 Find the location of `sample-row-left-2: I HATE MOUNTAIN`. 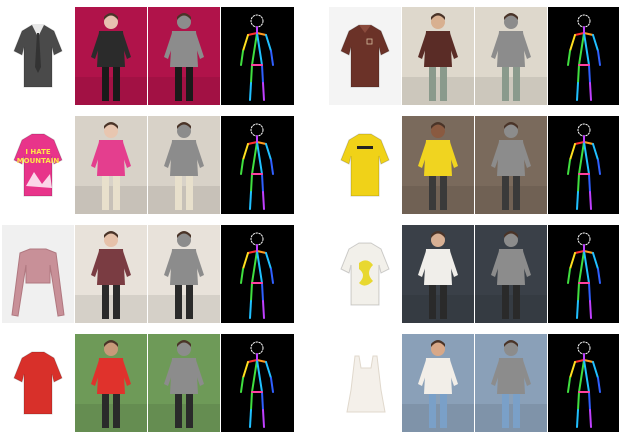

sample-row-left-2: I HATE MOUNTAIN is located at coordinates (148, 165).